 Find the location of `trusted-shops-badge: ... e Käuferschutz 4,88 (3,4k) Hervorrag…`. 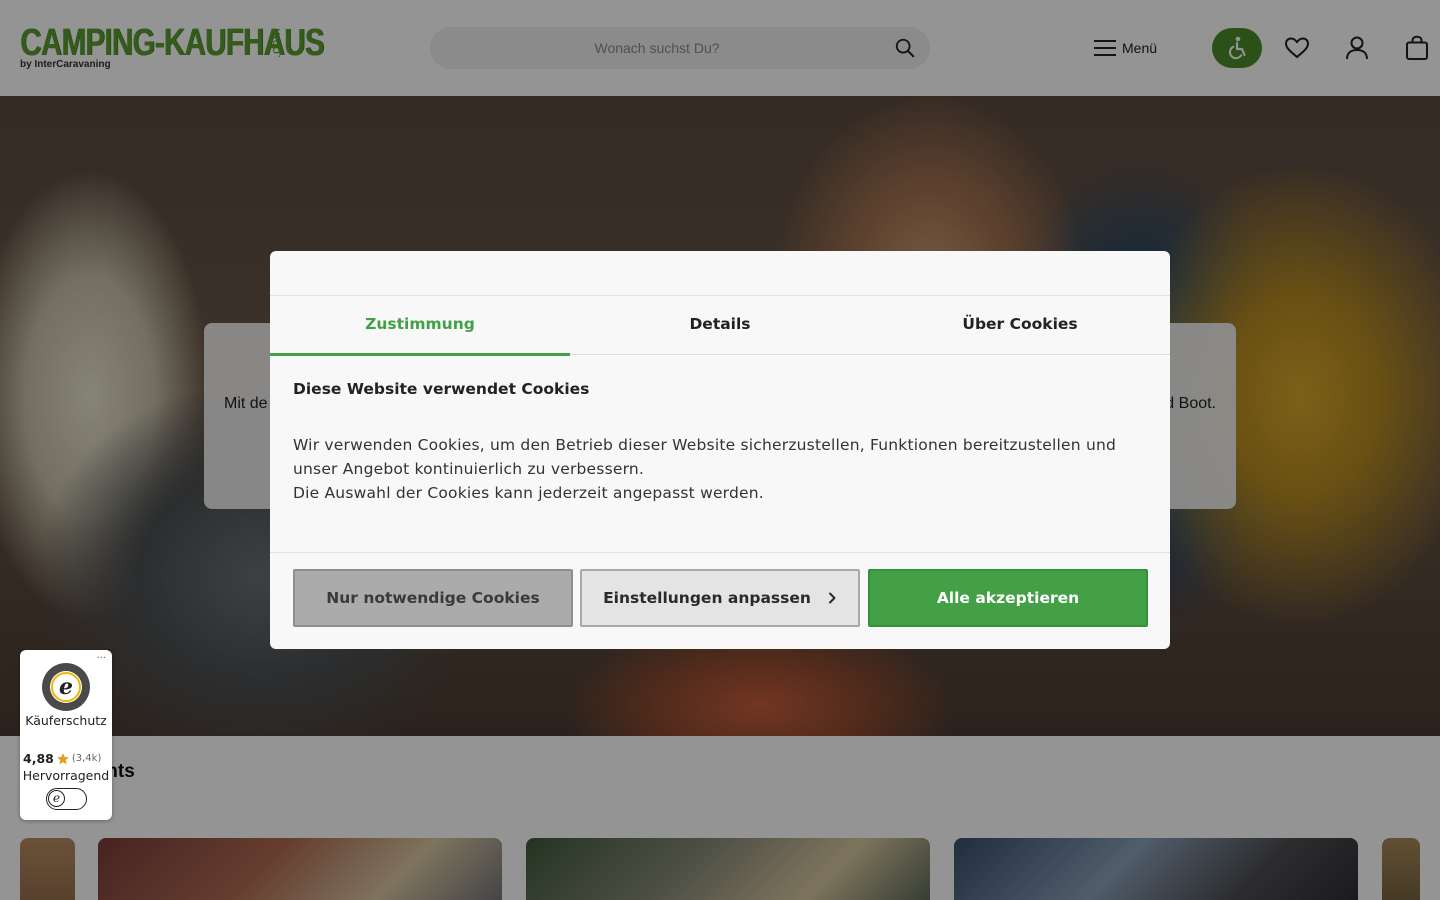

trusted-shops-badge: ... e Käuferschutz 4,88 (3,4k) Hervorrag… is located at coordinates (66, 735).